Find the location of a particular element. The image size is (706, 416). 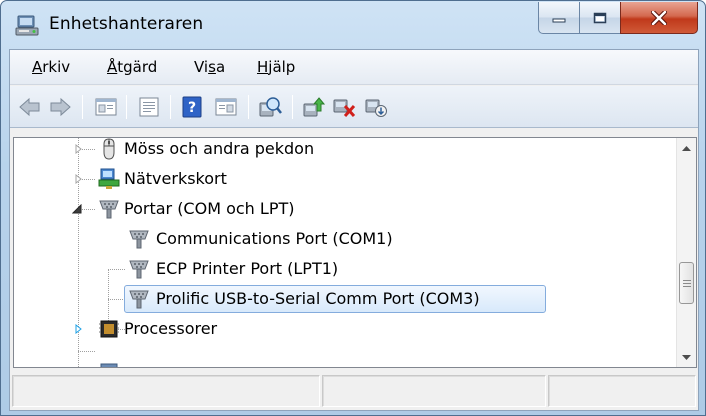

tree-item-processors: Processorer is located at coordinates (344, 329).